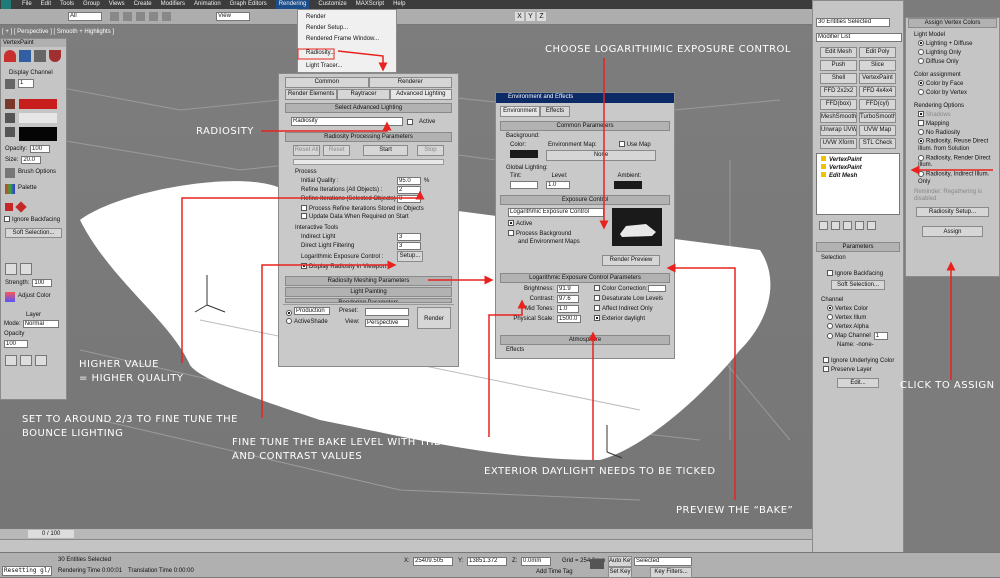 This screenshot has height=578, width=1000. What do you see at coordinates (585, 126) in the screenshot?
I see `common-params-rollout: Common Parameters` at bounding box center [585, 126].